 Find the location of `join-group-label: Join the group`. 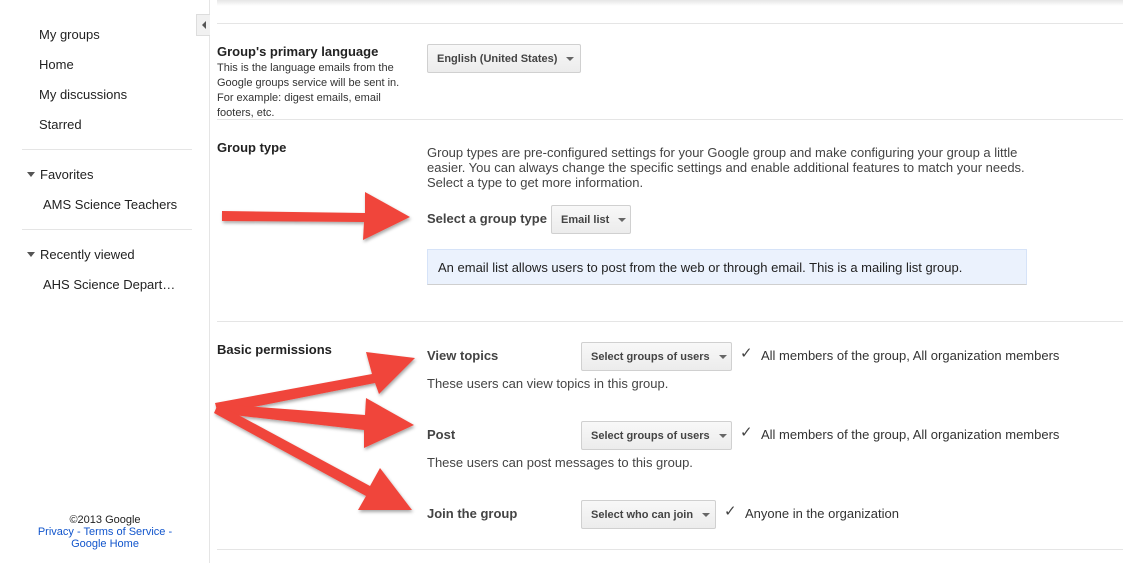

join-group-label: Join the group is located at coordinates (472, 513).